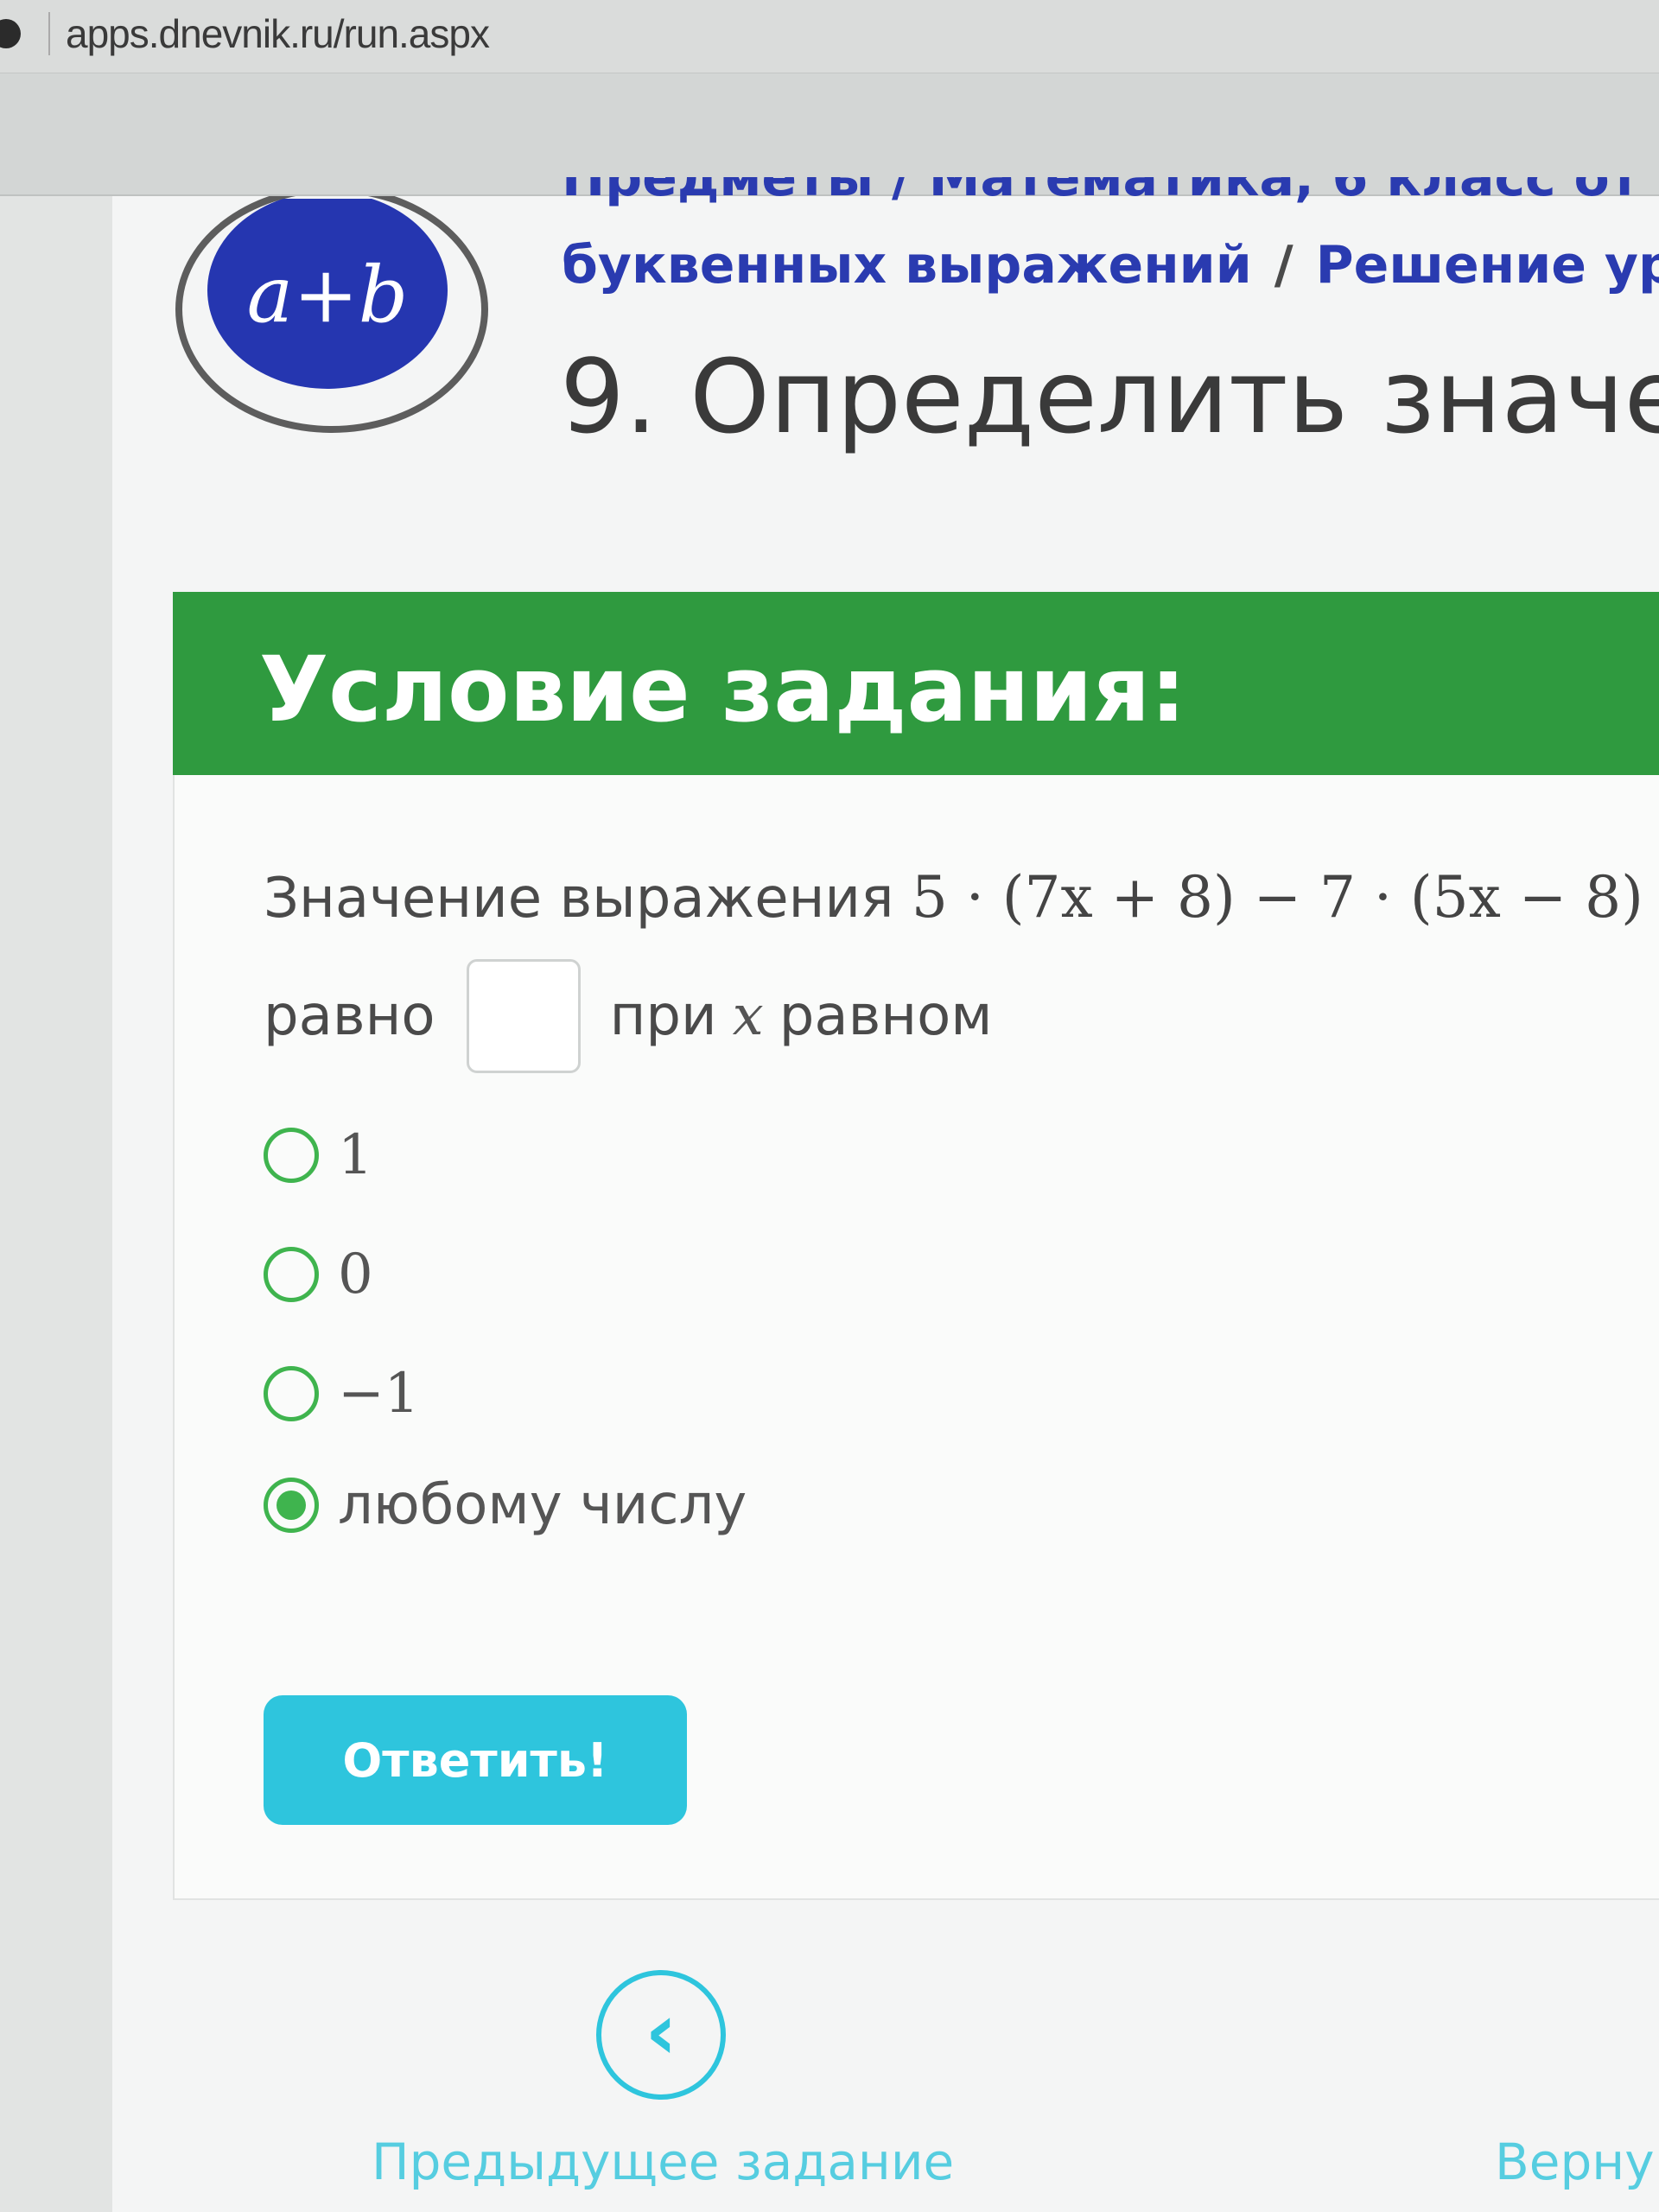  Describe the element at coordinates (886, 1016) in the screenshot. I see `equal-word: равном` at that location.